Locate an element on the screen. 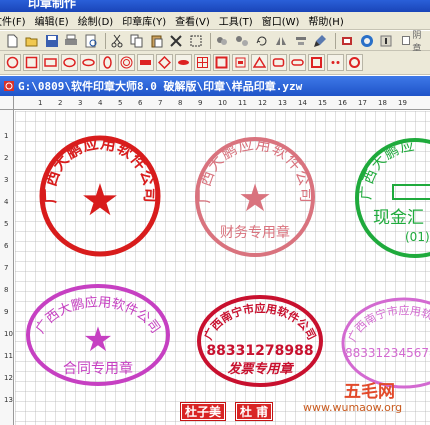 The image size is (430, 425). seal-name-2: 杜 甫 is located at coordinates (254, 411).